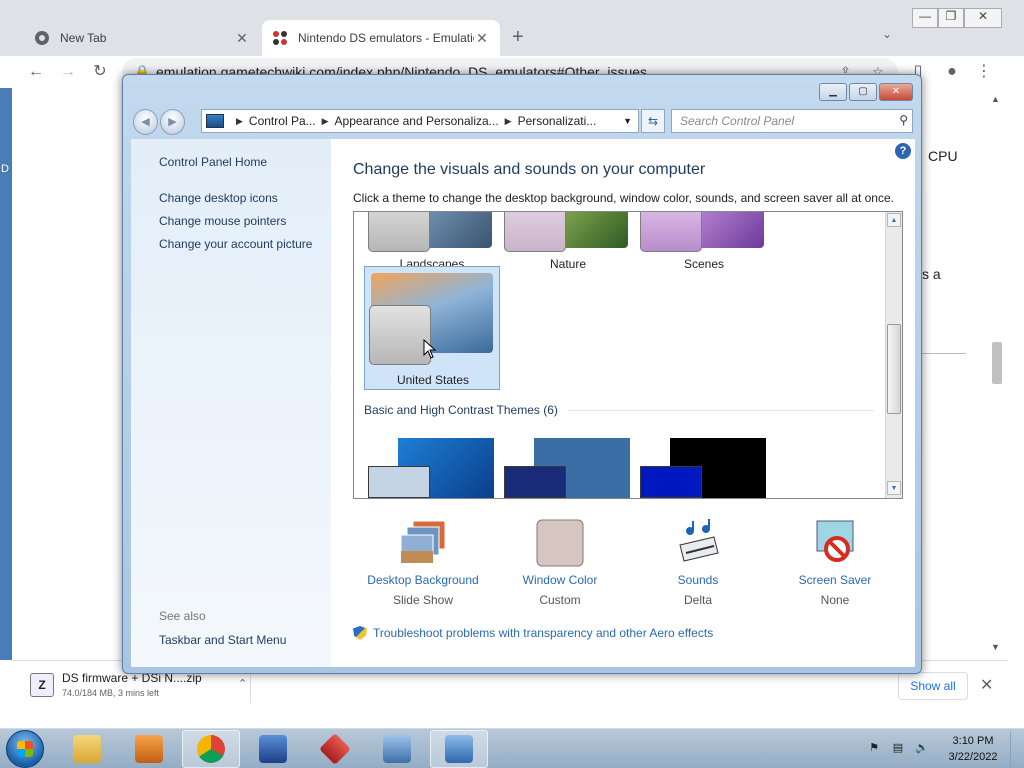 The image size is (1024, 768). I want to click on group-divider, so click(721, 410).